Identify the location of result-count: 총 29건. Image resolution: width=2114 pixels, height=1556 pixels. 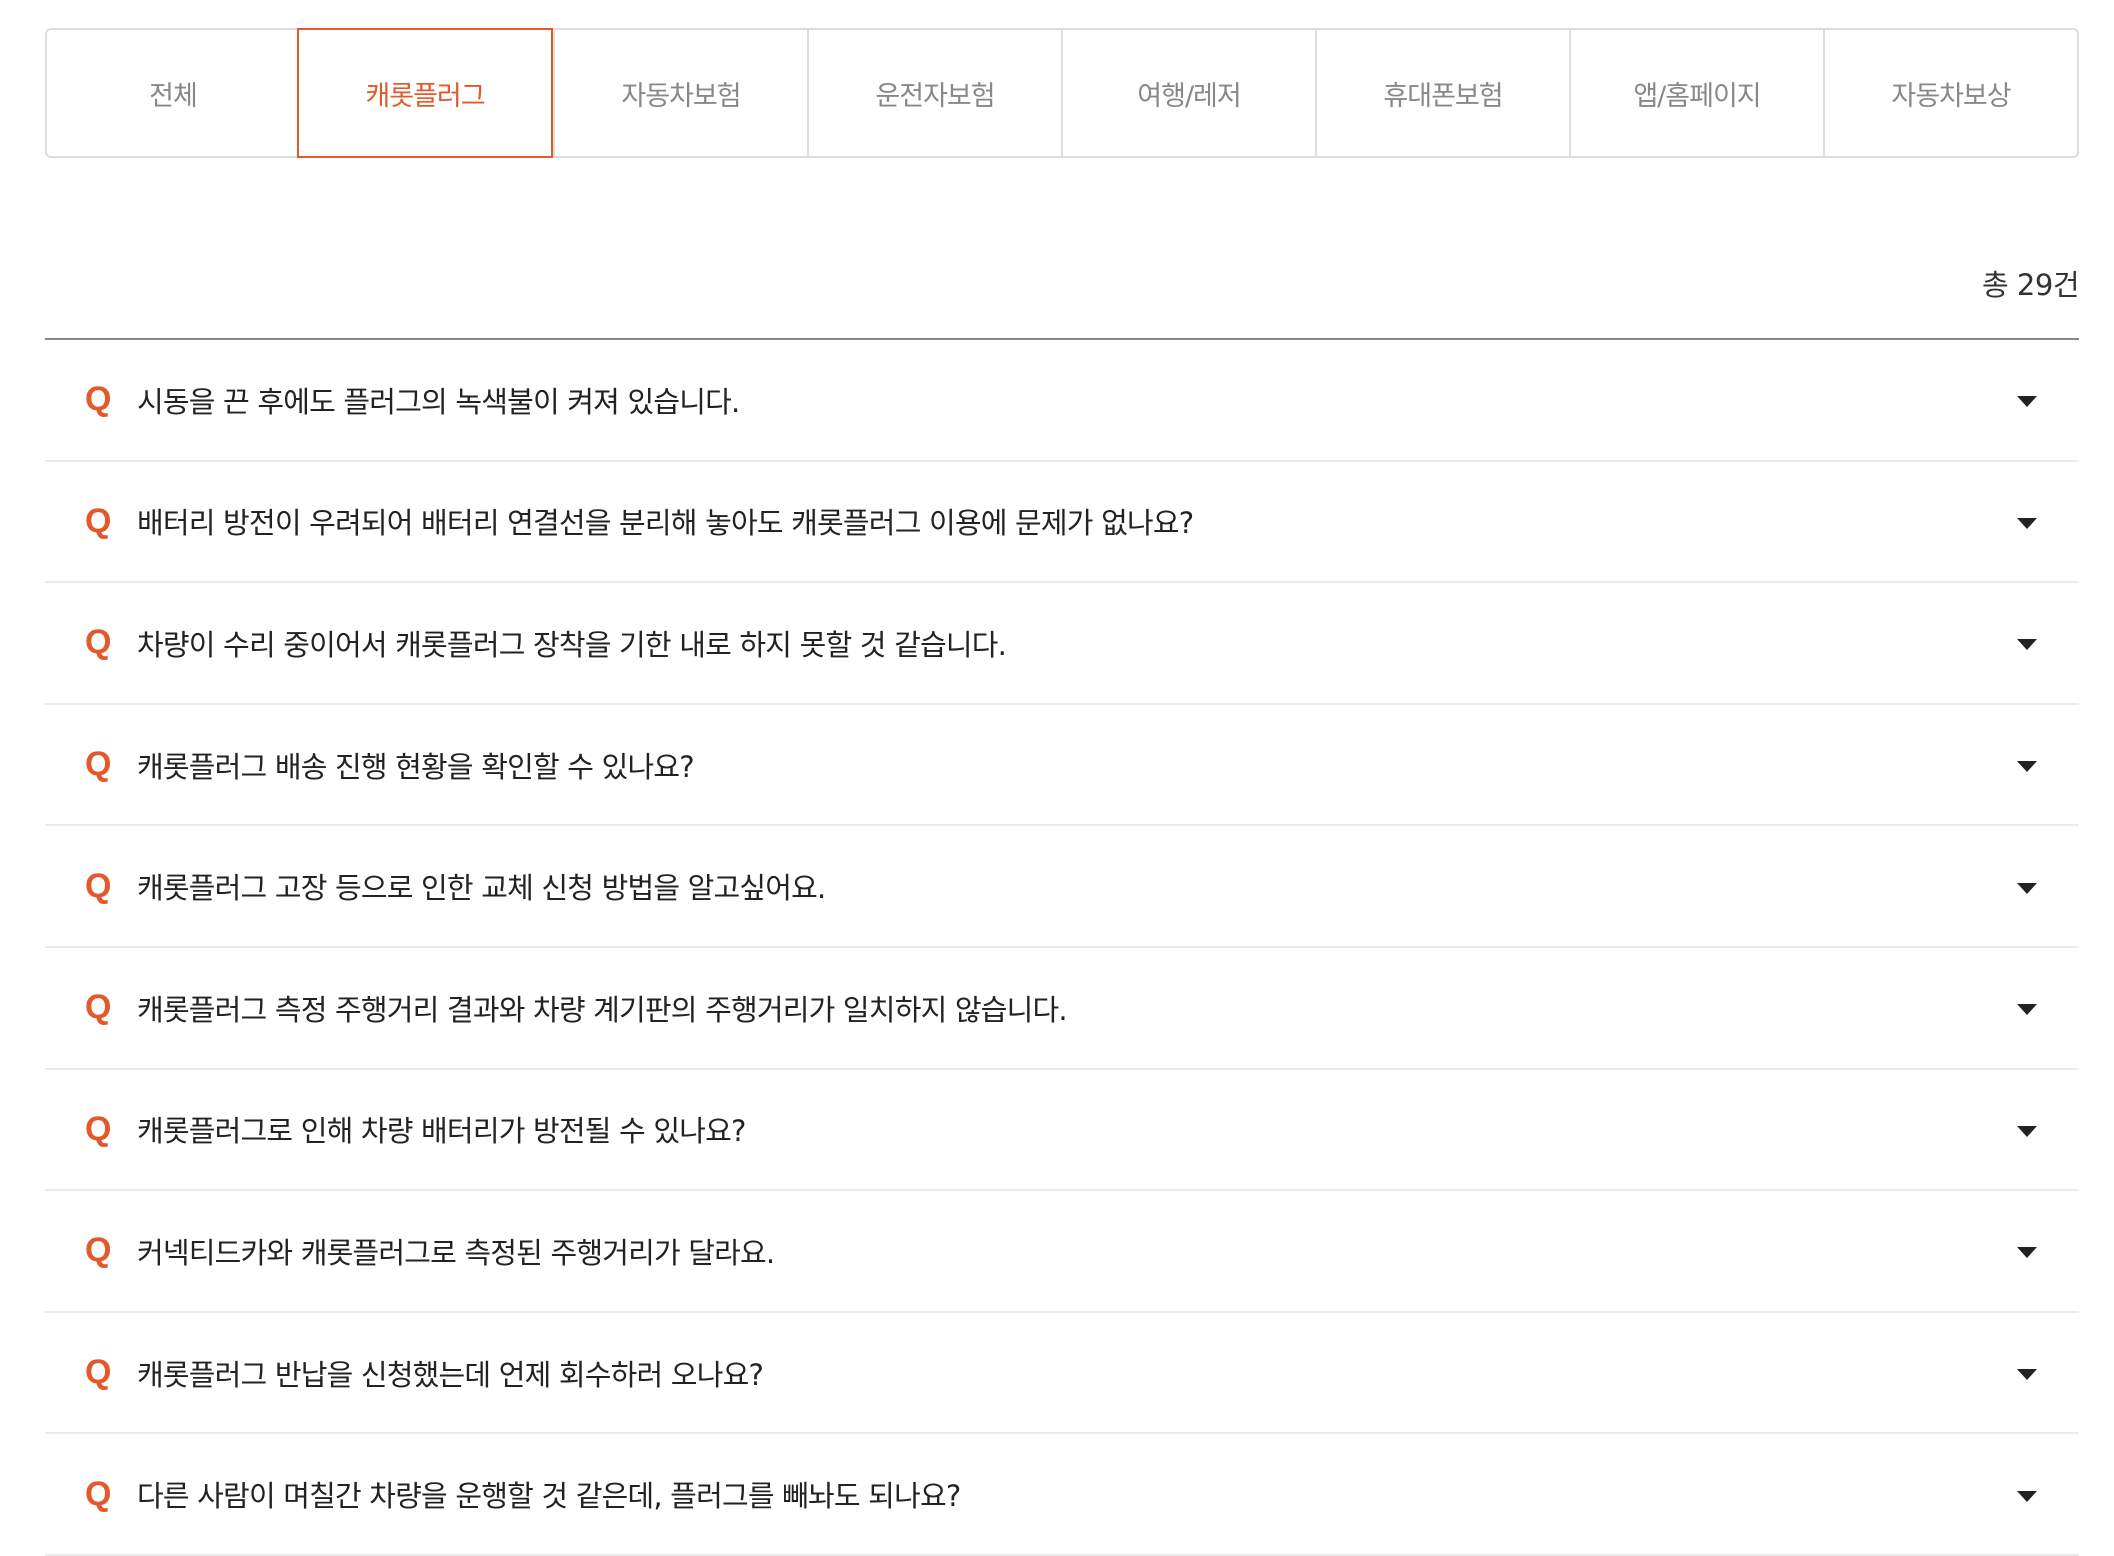
(2030, 285).